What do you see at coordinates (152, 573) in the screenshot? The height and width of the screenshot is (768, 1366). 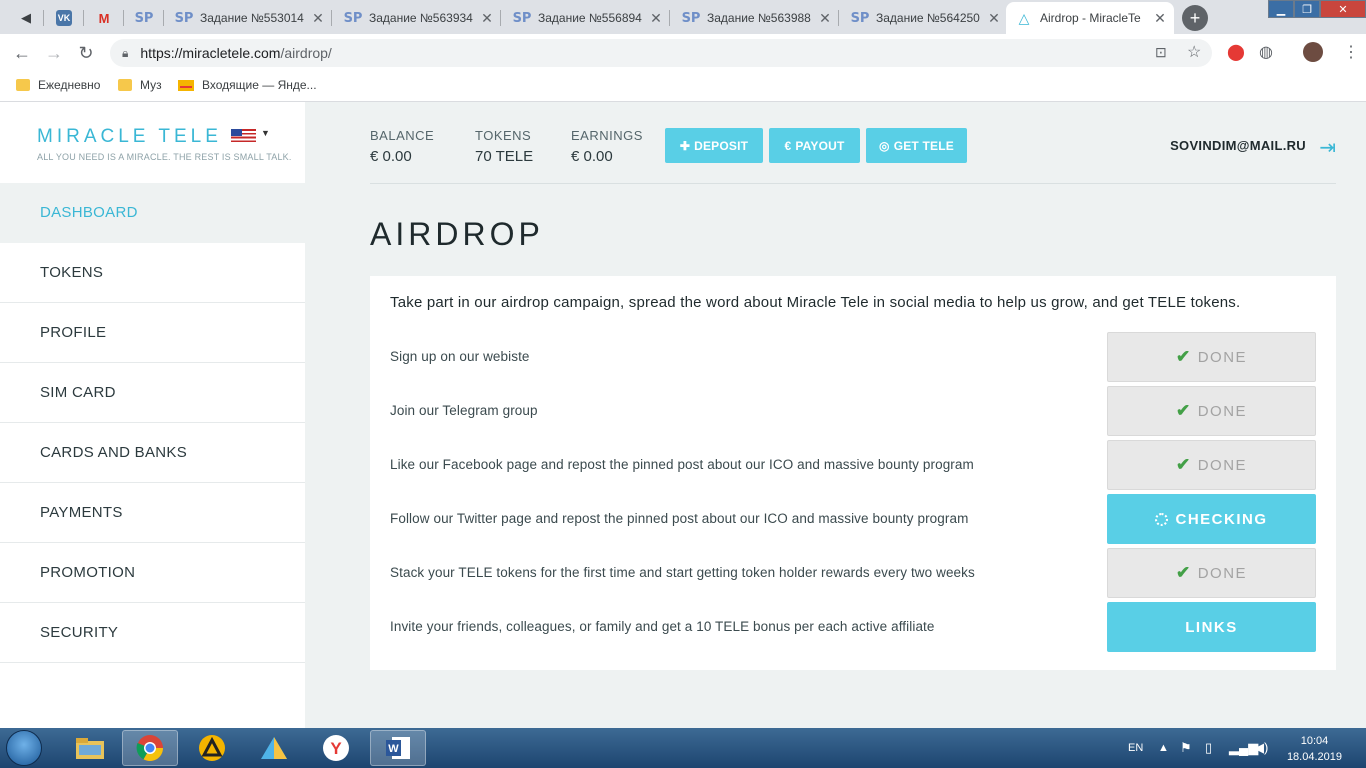 I see `sidebar-item-promotion: PROMOTION` at bounding box center [152, 573].